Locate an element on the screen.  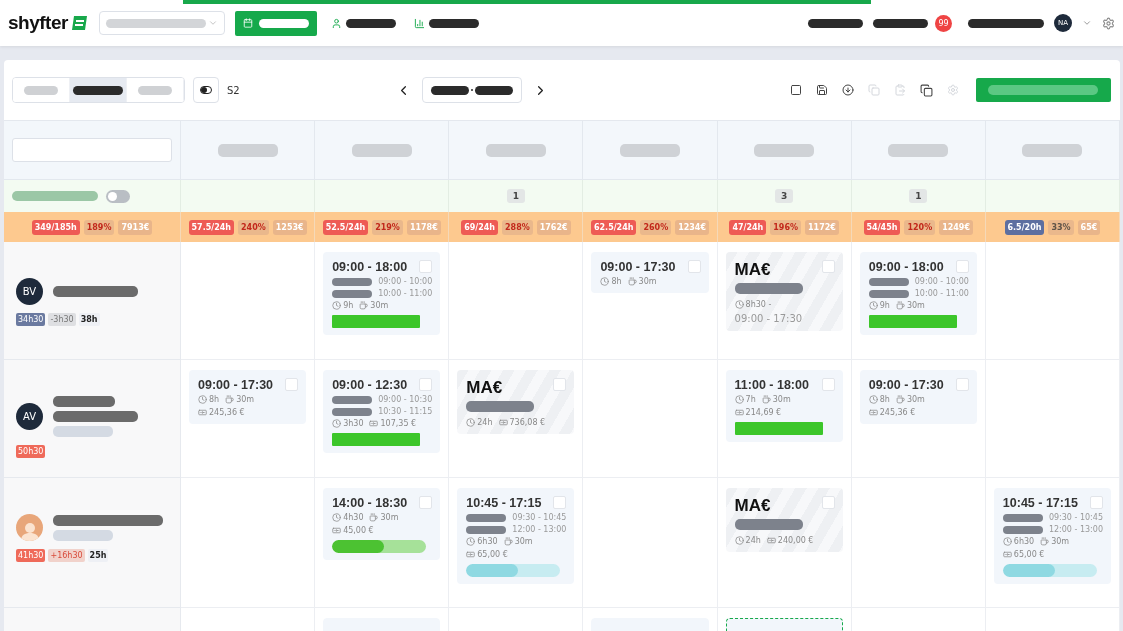
hours-tag: +16h30 is located at coordinates (66, 555).